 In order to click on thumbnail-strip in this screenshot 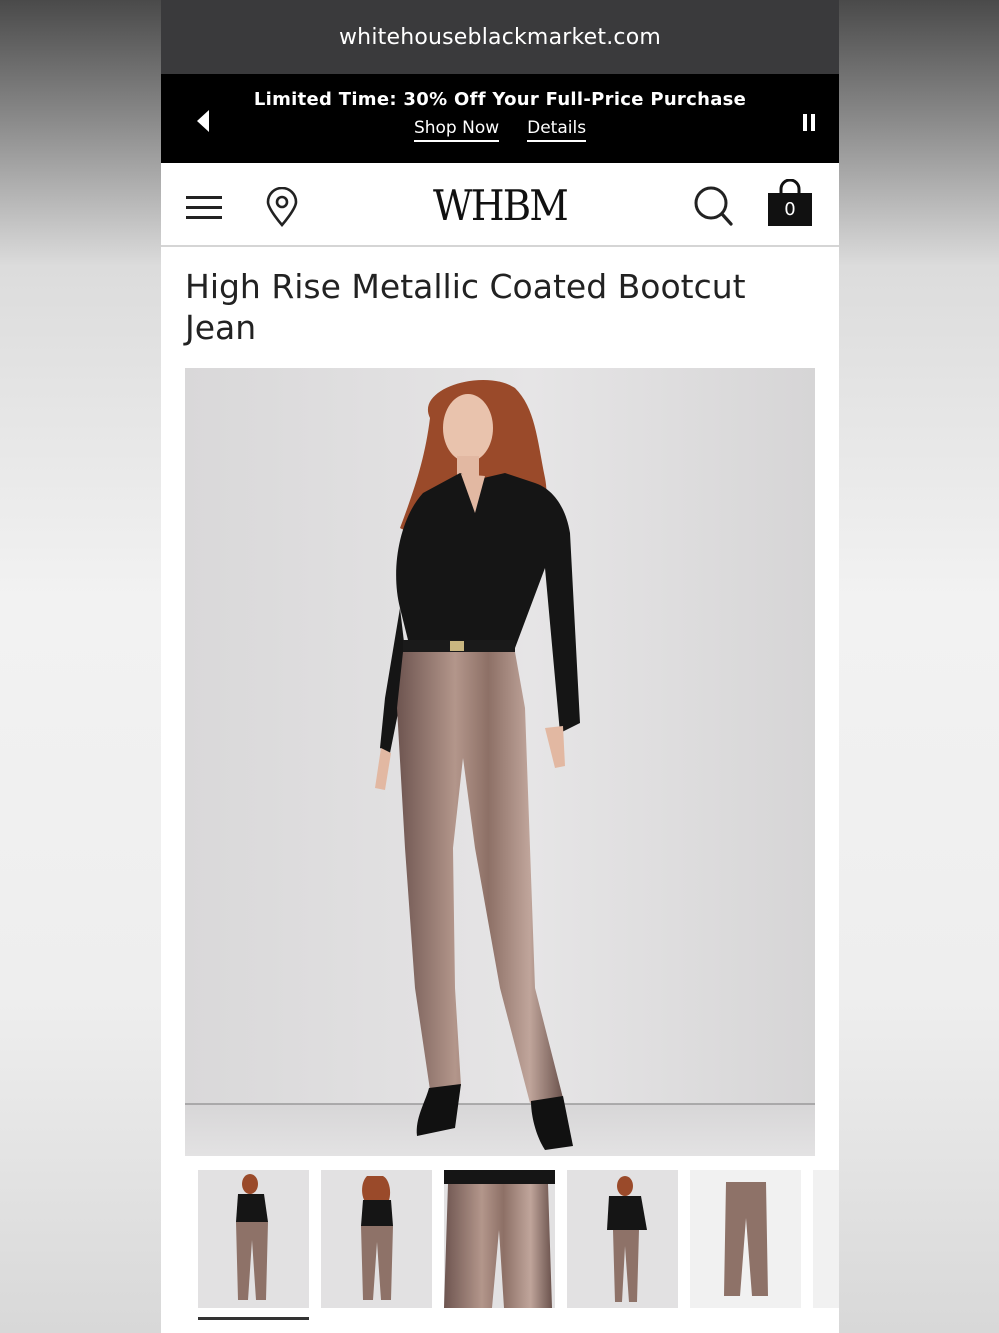, I will do `click(518, 1245)`.